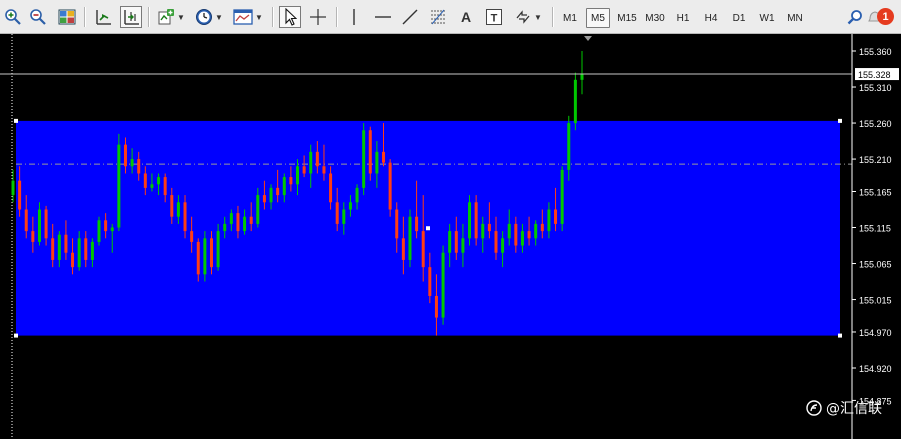  I want to click on chart-shift-icon, so click(103, 17).